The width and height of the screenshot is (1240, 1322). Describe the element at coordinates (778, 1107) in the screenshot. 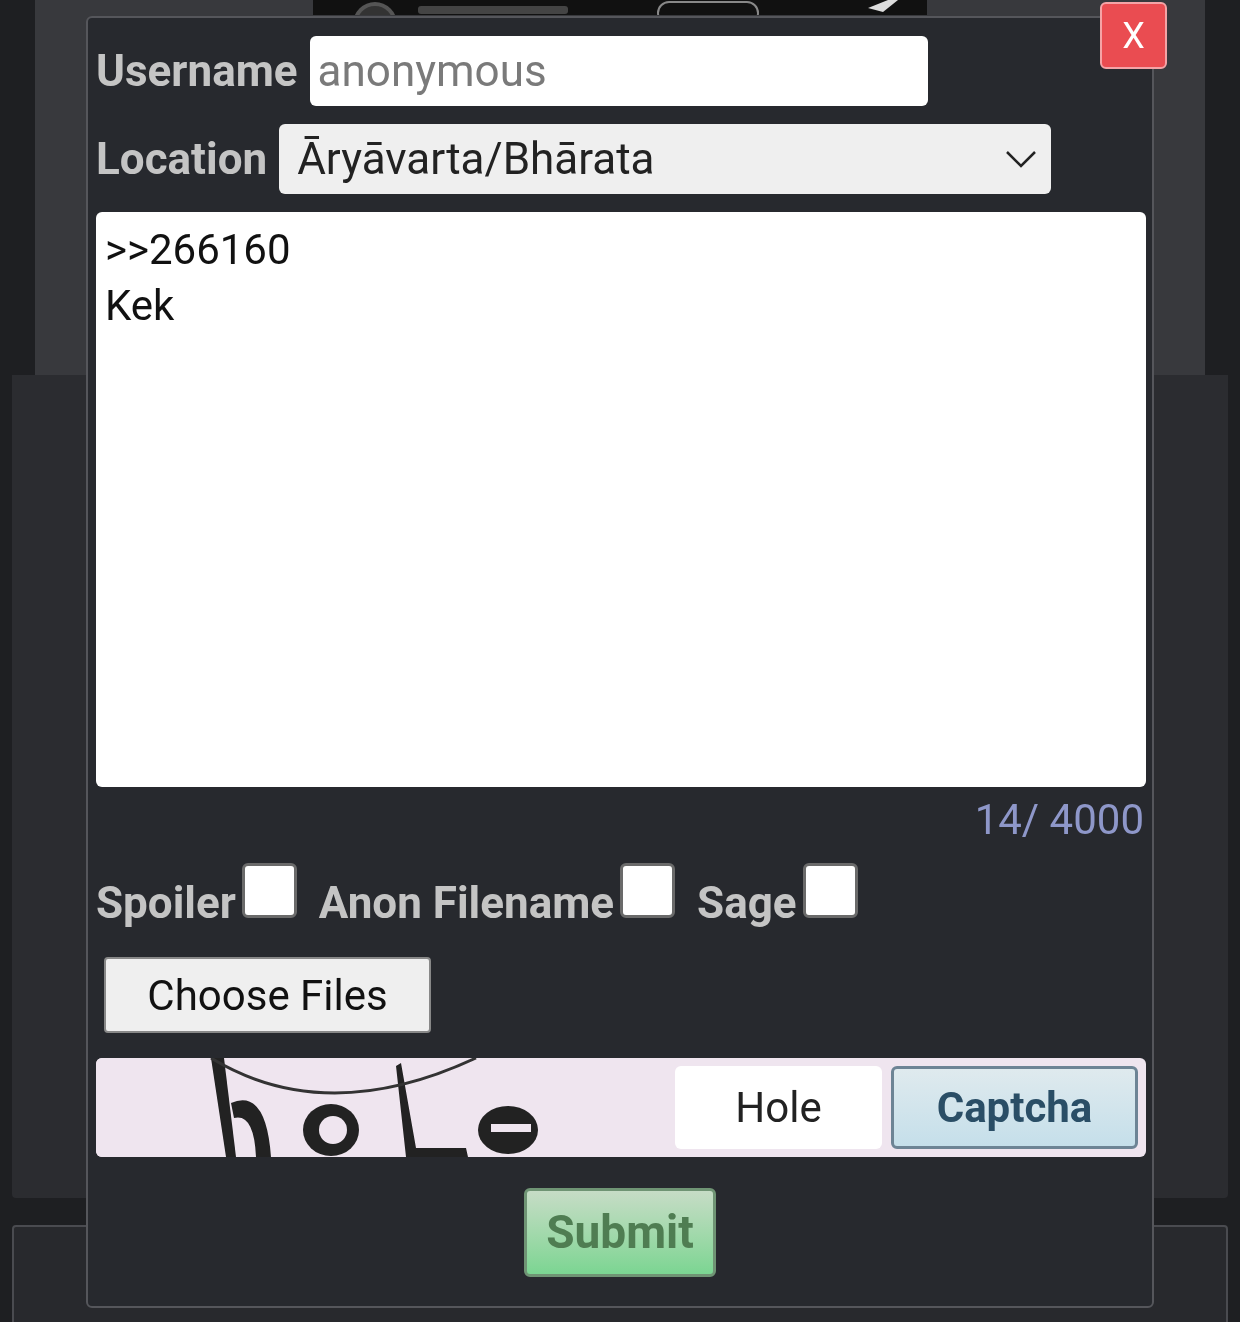

I see `captcha-field: Hole` at that location.